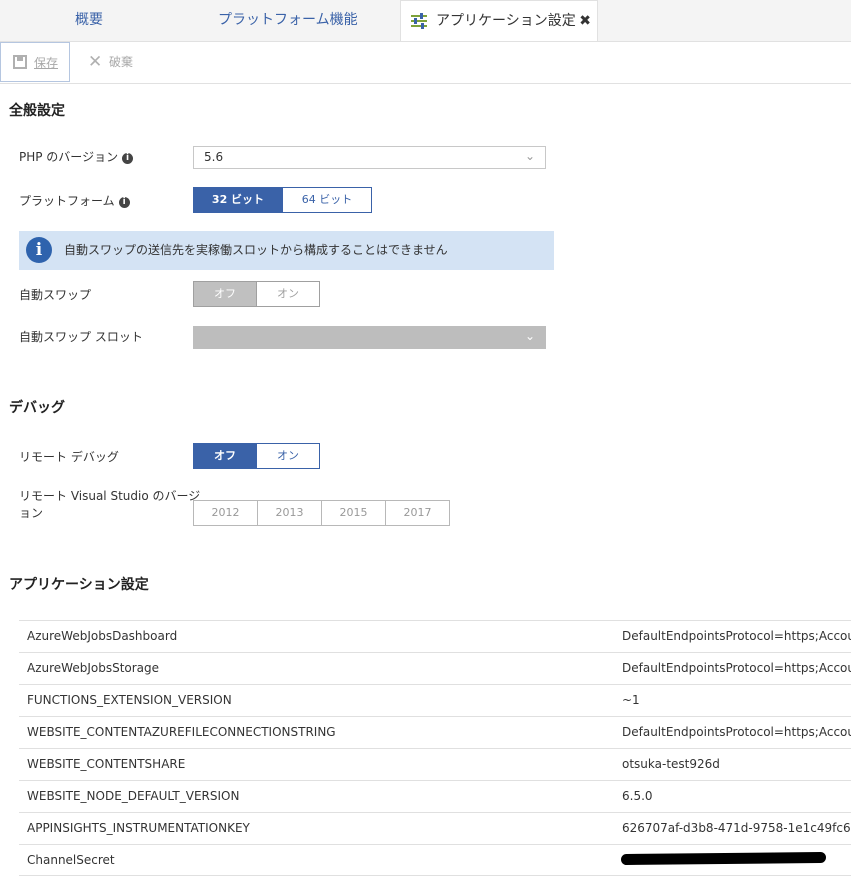 The height and width of the screenshot is (883, 851). I want to click on platform-toggle: 32 ビット 64 ビット, so click(282, 200).